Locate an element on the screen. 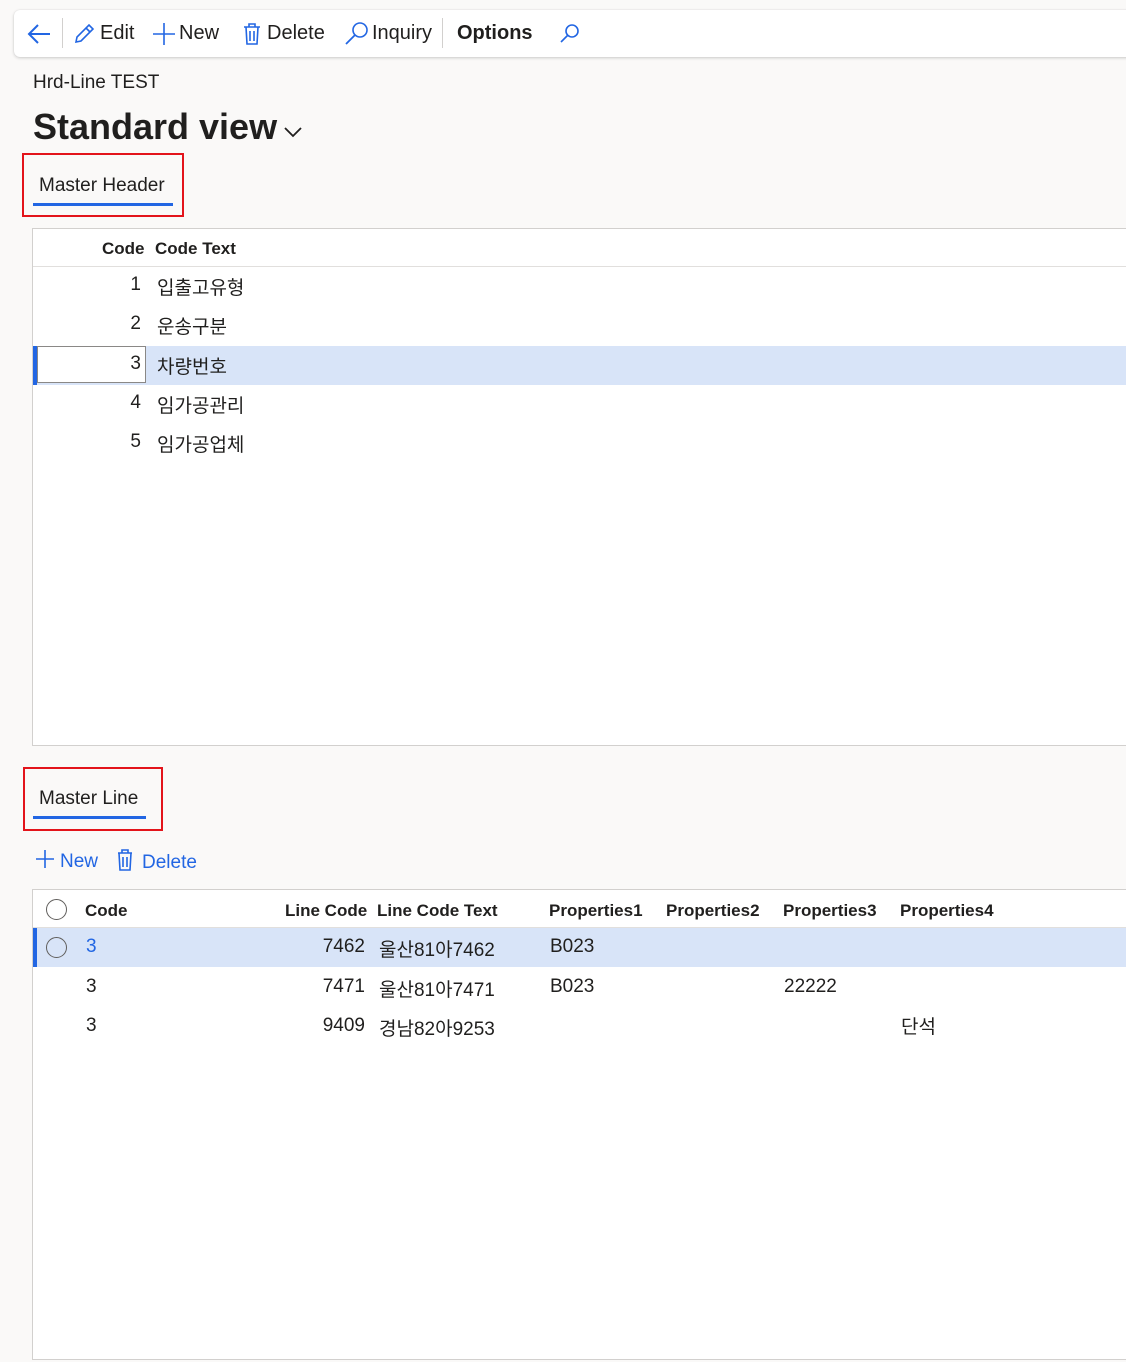 This screenshot has width=1126, height=1362. pencil-icon is located at coordinates (84, 34).